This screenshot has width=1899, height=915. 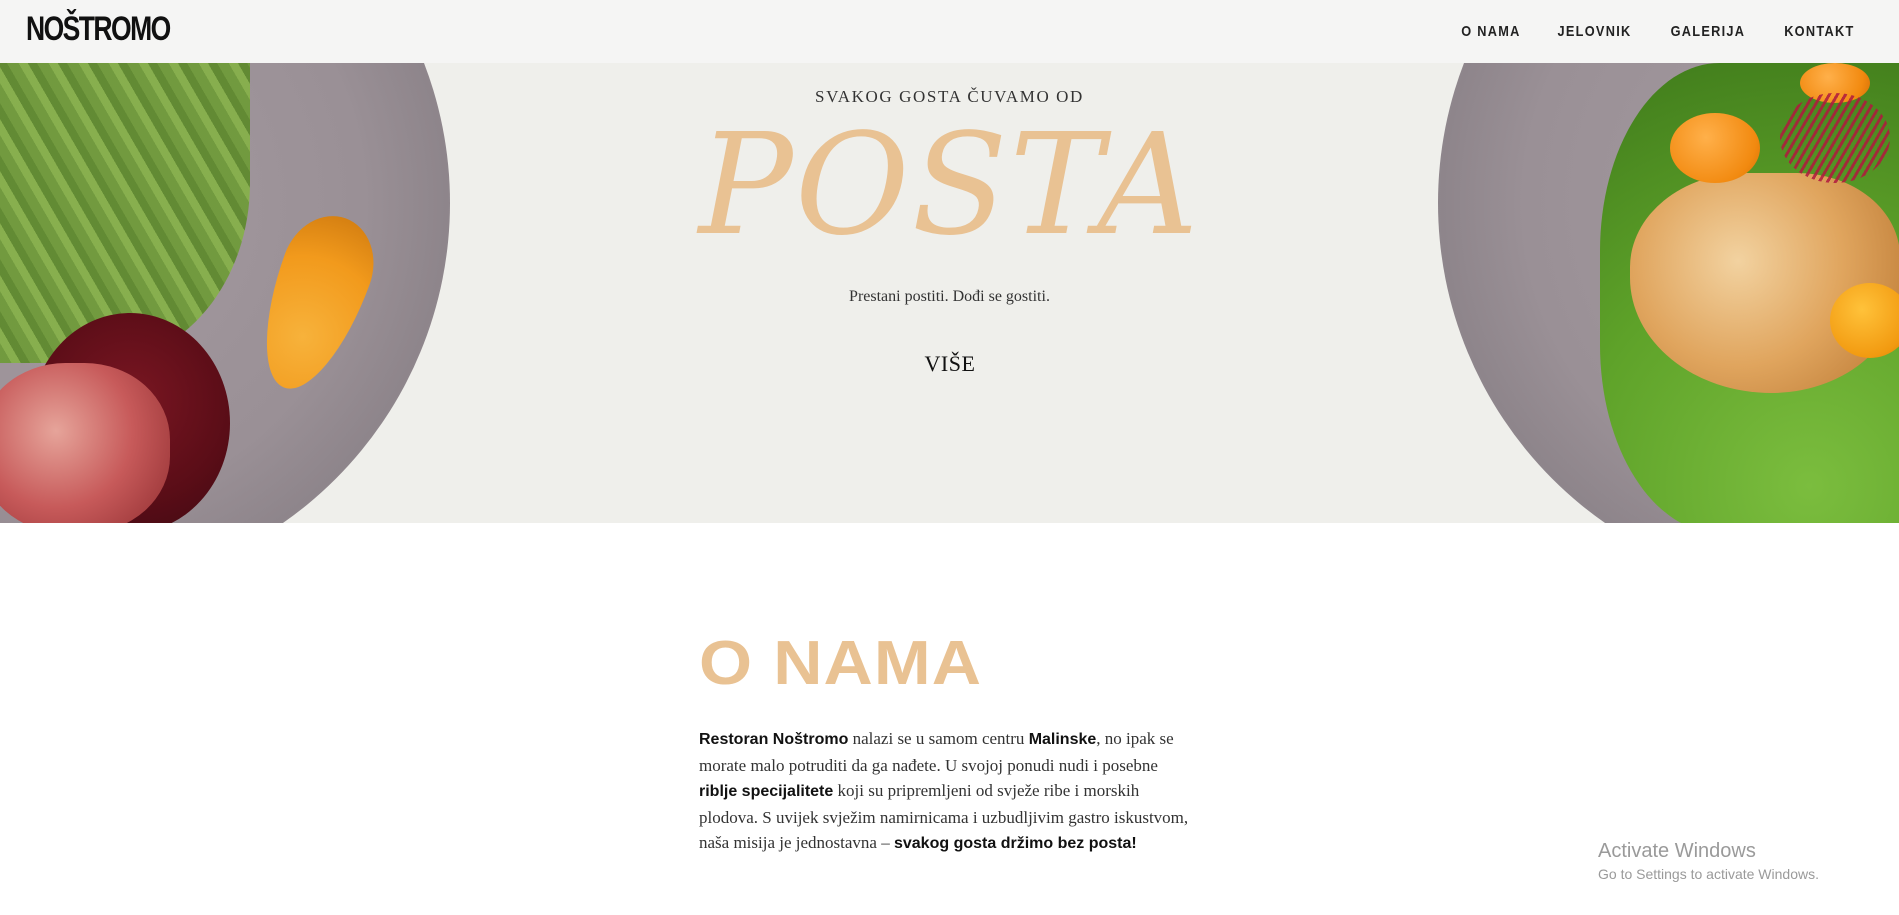 I want to click on main-nav: O NAMA JELOVNIK GALERIJA KONTAKT, so click(x=1658, y=31).